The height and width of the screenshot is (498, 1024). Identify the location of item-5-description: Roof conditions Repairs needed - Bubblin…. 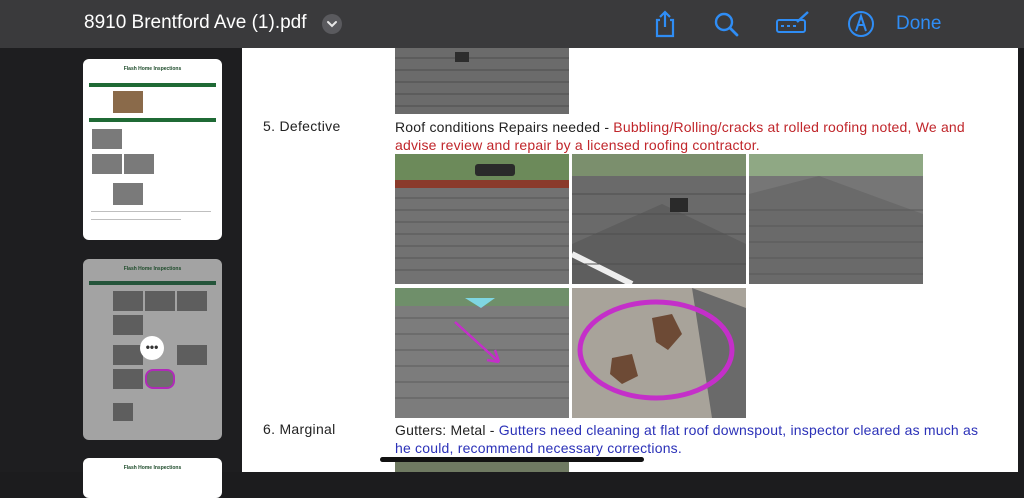
(695, 136).